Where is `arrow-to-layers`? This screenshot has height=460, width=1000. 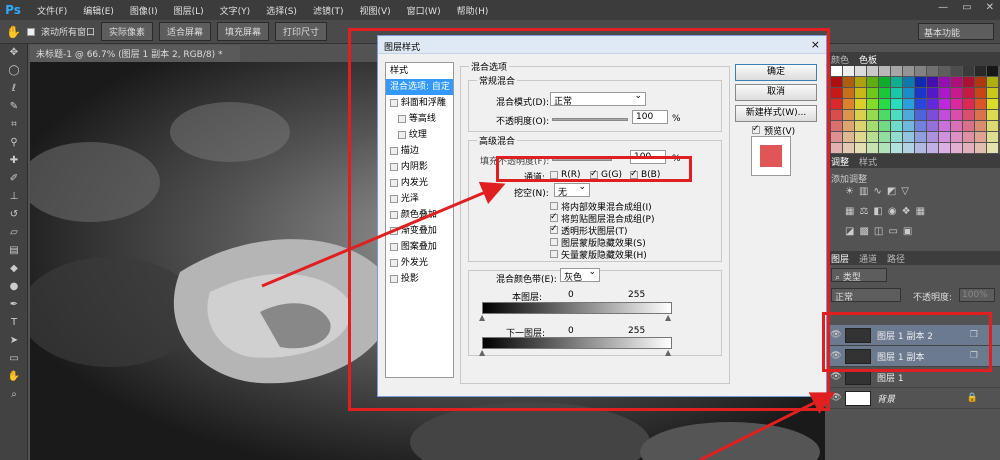
arrow-to-layers is located at coordinates (767, 426).